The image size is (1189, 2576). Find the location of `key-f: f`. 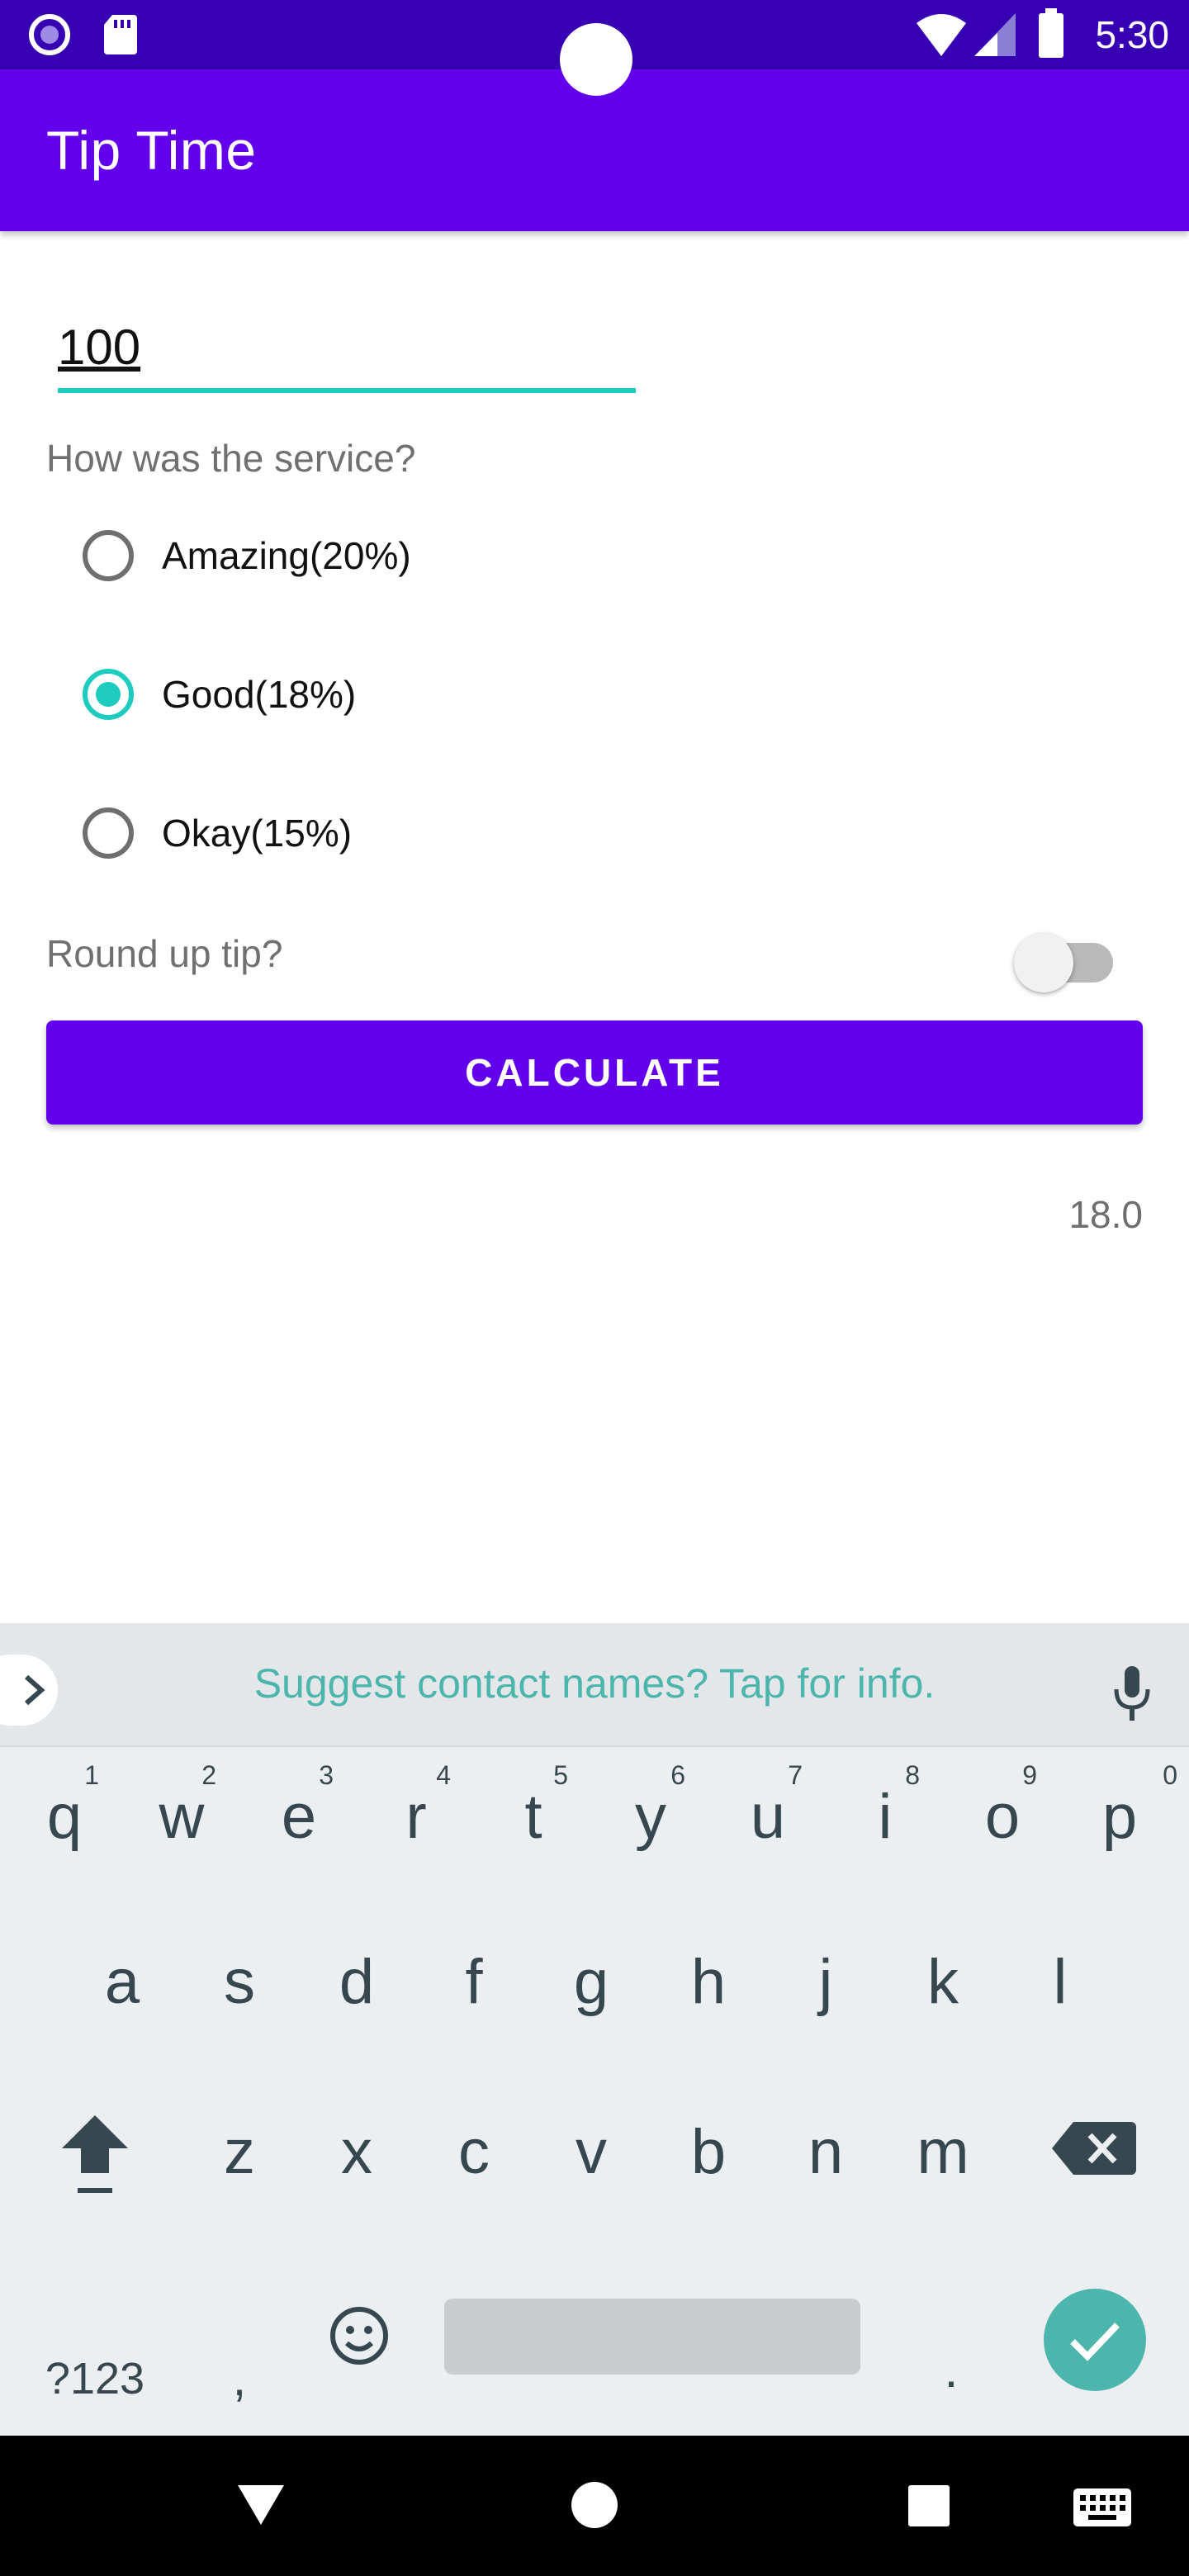

key-f: f is located at coordinates (474, 1982).